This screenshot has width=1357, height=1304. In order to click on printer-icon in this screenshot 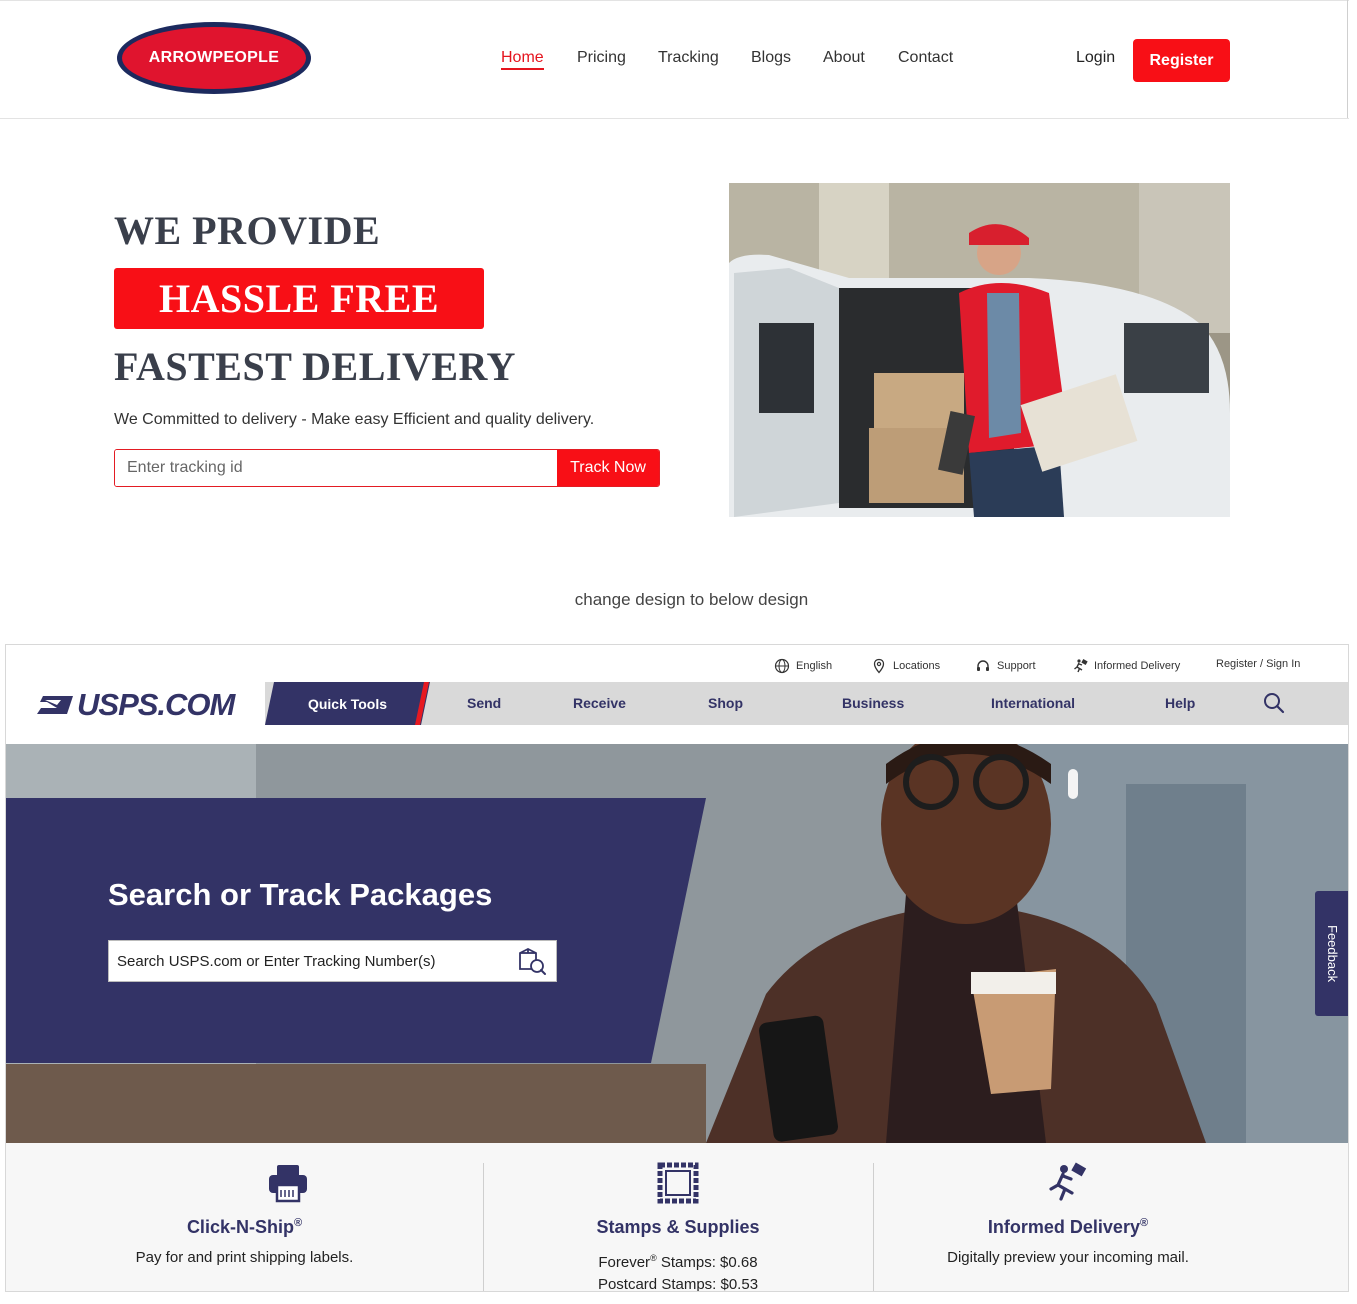, I will do `click(288, 1184)`.